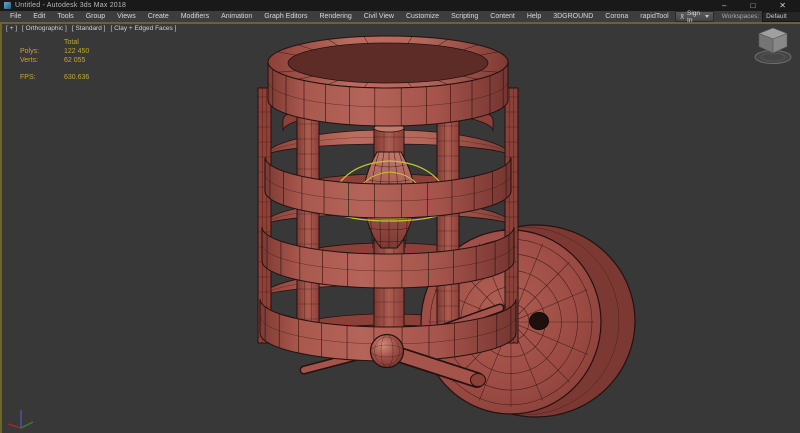 The image size is (800, 433). What do you see at coordinates (71, 5) in the screenshot?
I see `window-title: Untitled - Autodesk 3ds Max 2018` at bounding box center [71, 5].